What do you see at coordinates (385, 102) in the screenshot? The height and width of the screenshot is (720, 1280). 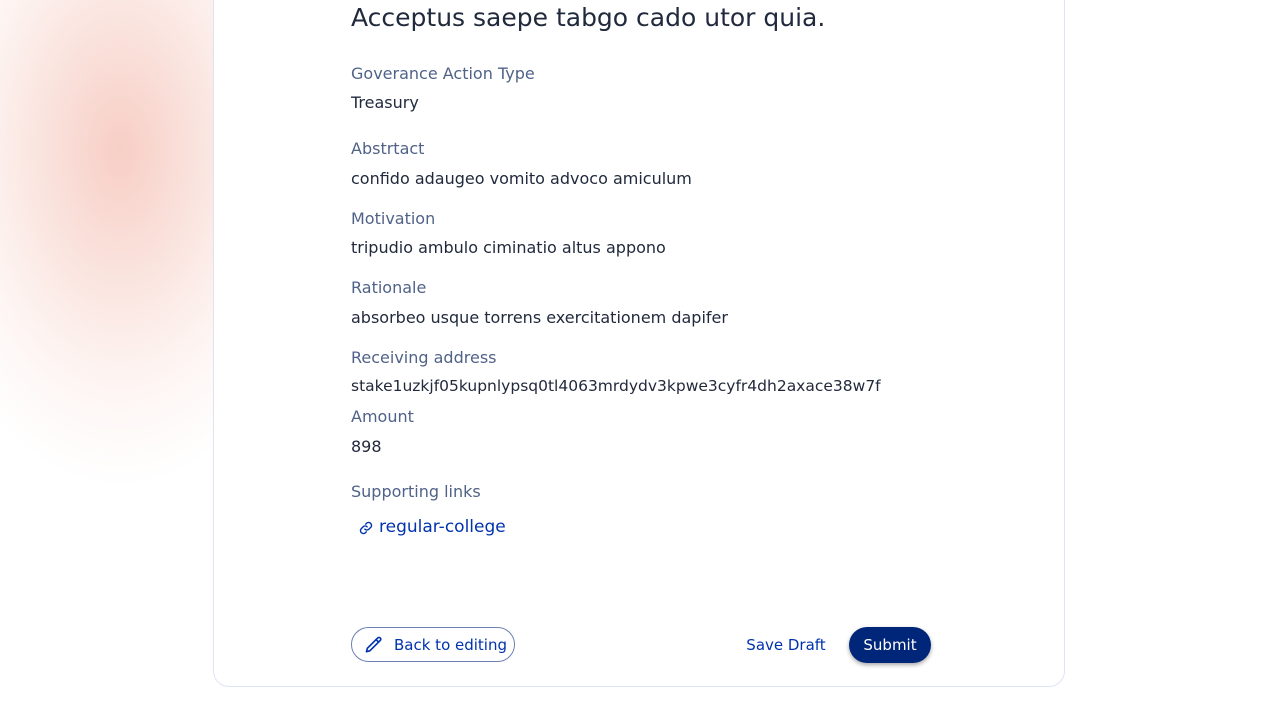 I see `field-value-action-type: Treasury` at bounding box center [385, 102].